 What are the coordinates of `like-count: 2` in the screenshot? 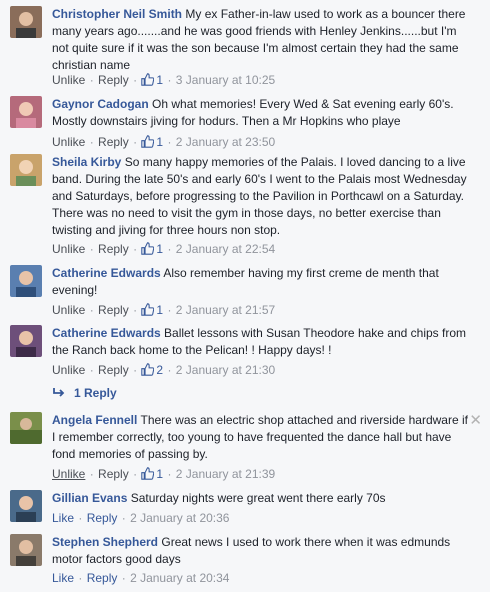 It's located at (152, 370).